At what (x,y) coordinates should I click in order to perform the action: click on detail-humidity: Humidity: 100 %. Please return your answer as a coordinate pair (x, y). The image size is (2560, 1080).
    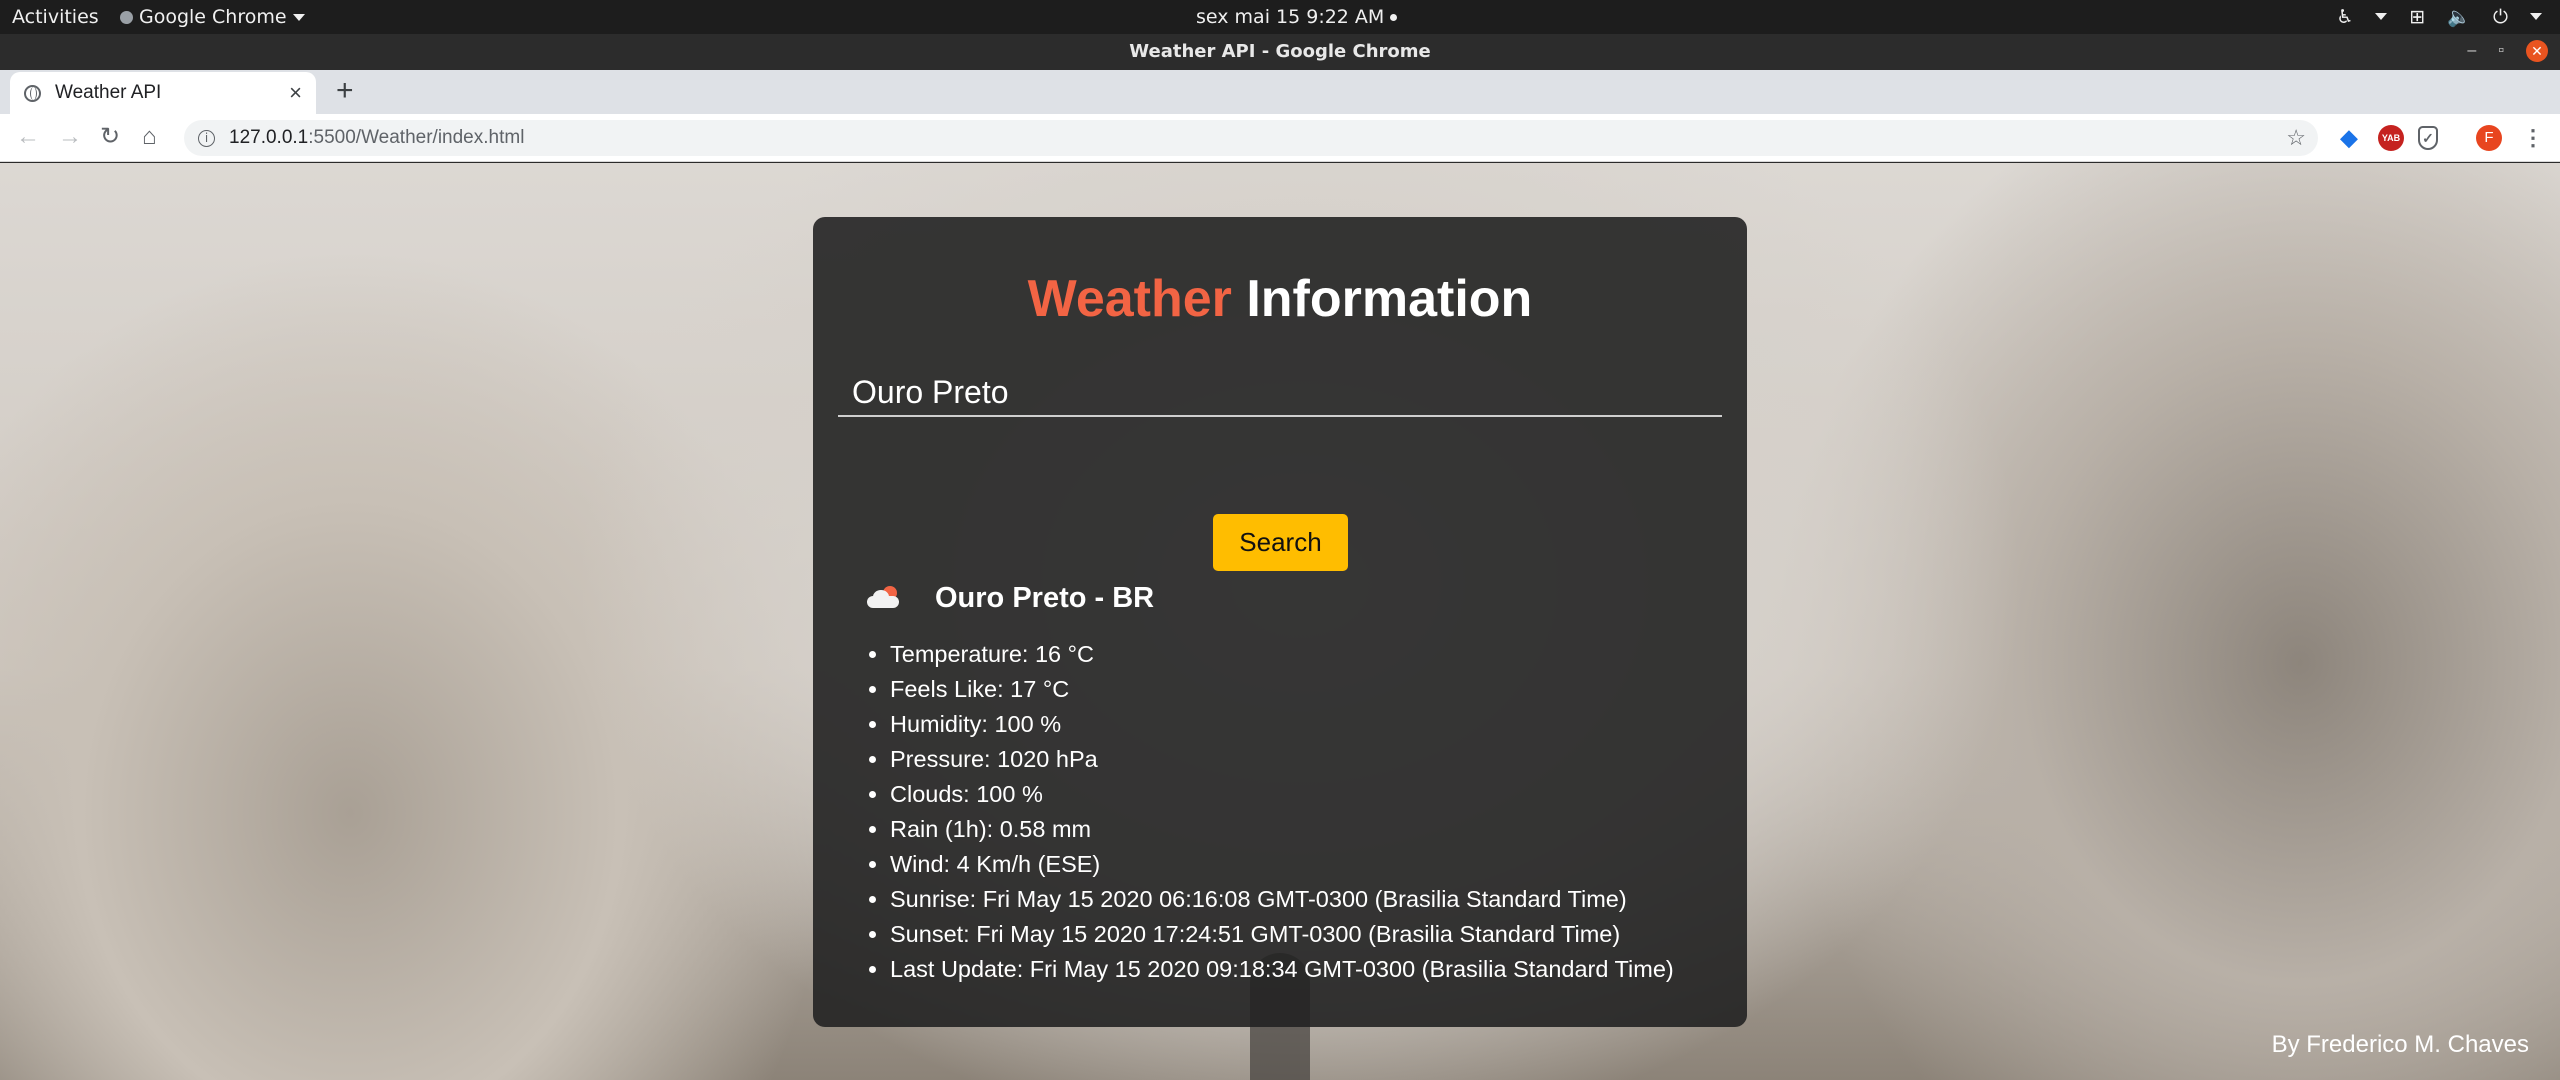
    Looking at the image, I should click on (1282, 724).